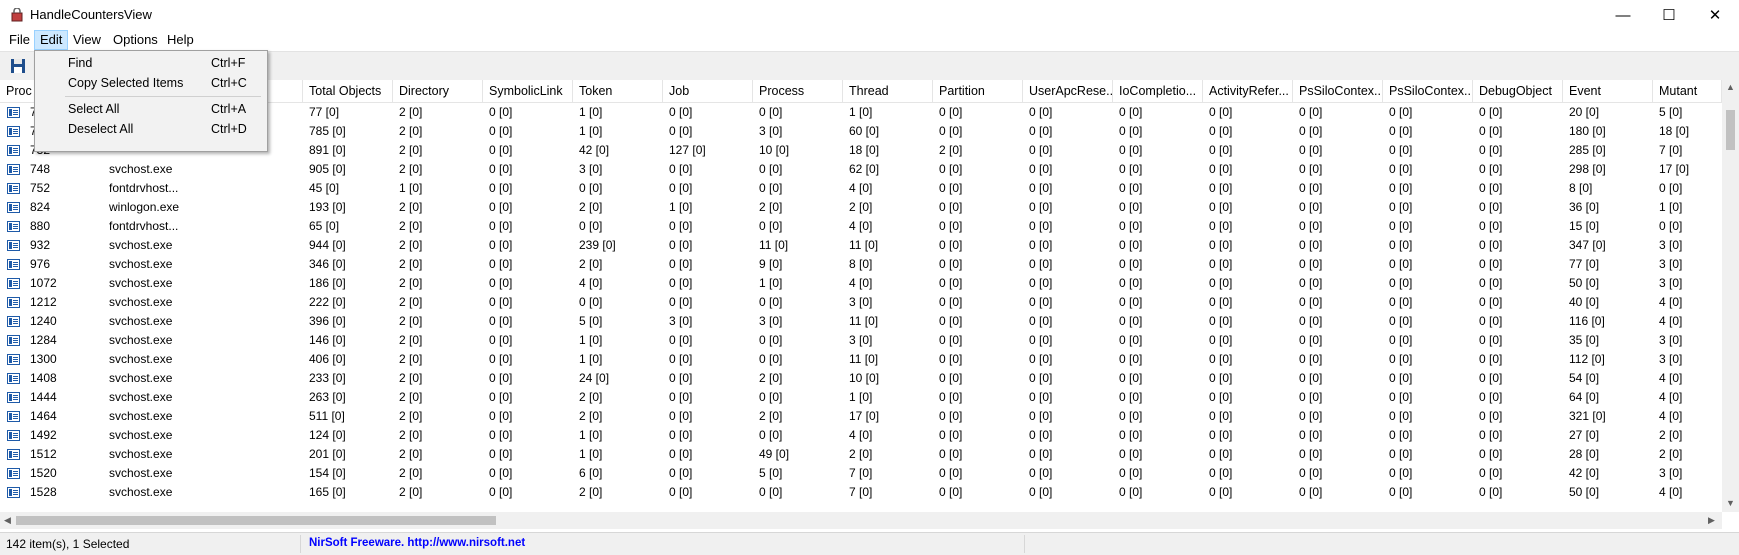 The height and width of the screenshot is (555, 1739). I want to click on table-cell: 4 [0], so click(1671, 492).